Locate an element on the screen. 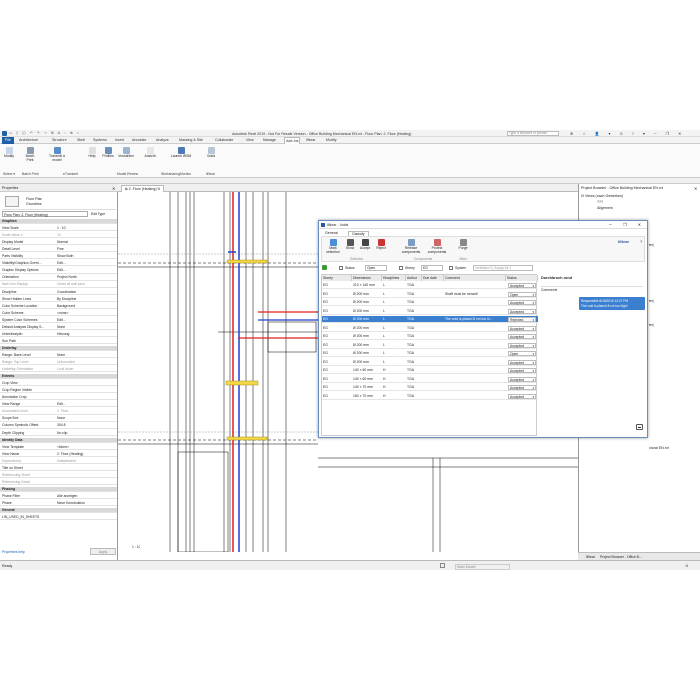 This screenshot has width=700, height=700. property-row: Dependency Independent is located at coordinates (58, 461).